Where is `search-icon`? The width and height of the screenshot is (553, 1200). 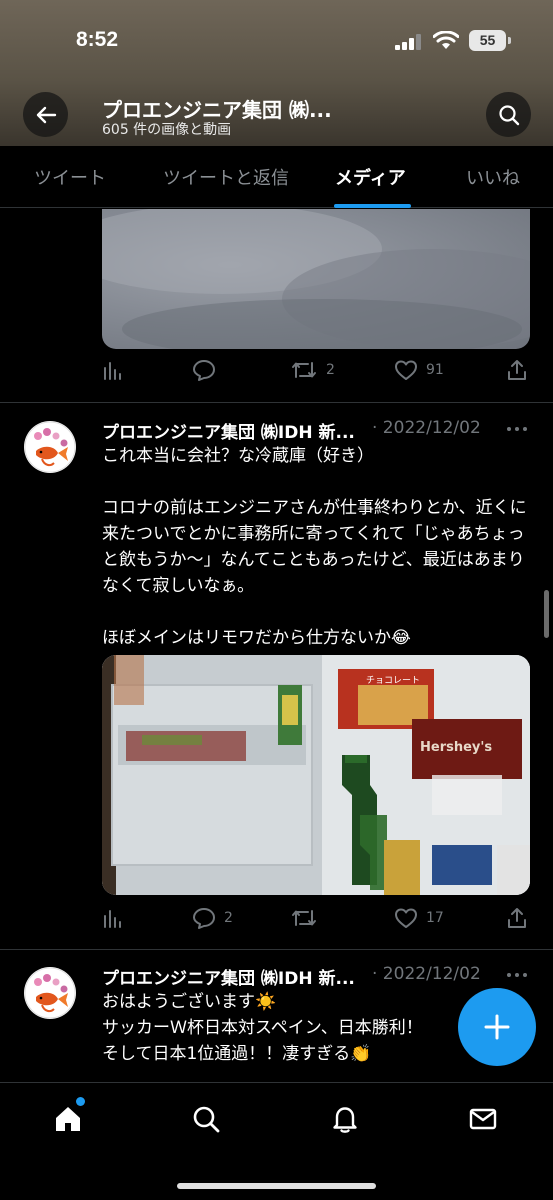 search-icon is located at coordinates (508, 114).